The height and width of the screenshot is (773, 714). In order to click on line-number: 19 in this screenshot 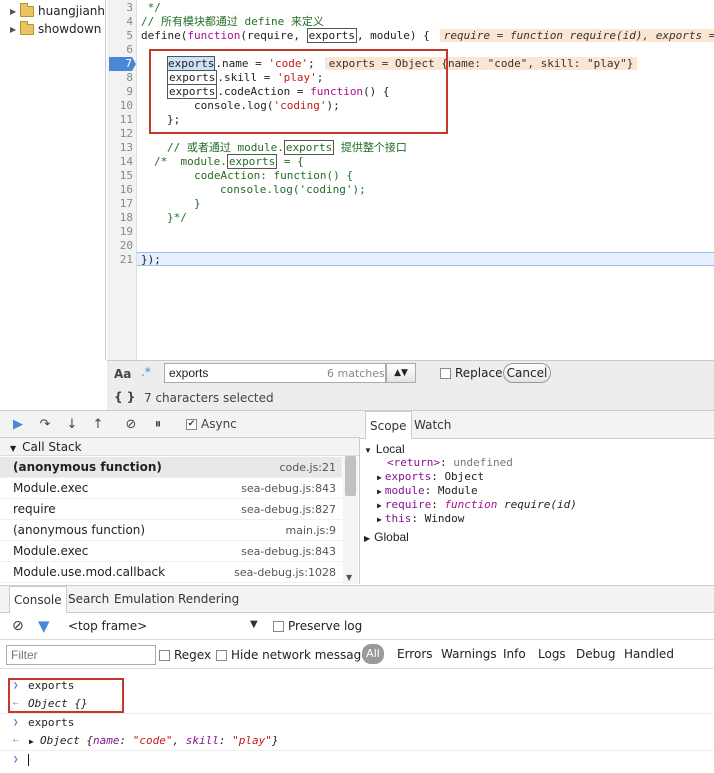, I will do `click(122, 232)`.